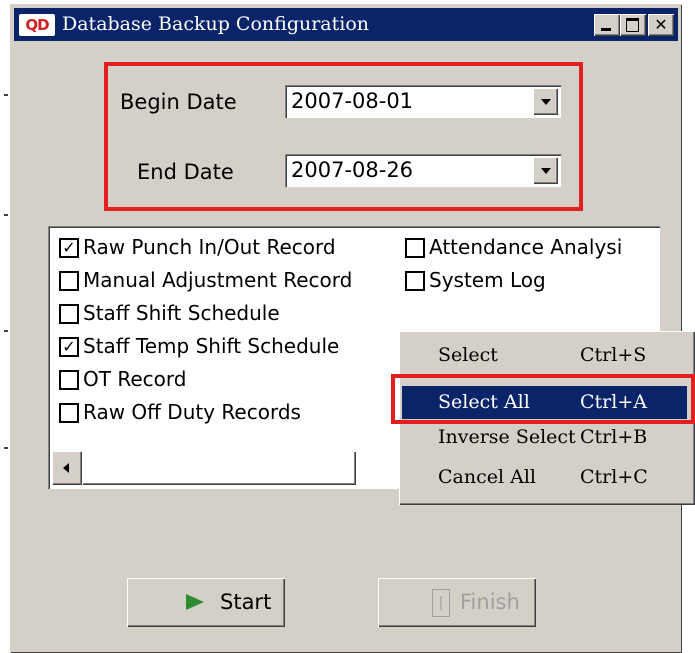 The width and height of the screenshot is (695, 653). Describe the element at coordinates (526, 247) in the screenshot. I see `record-label: Attendance Analysi` at that location.